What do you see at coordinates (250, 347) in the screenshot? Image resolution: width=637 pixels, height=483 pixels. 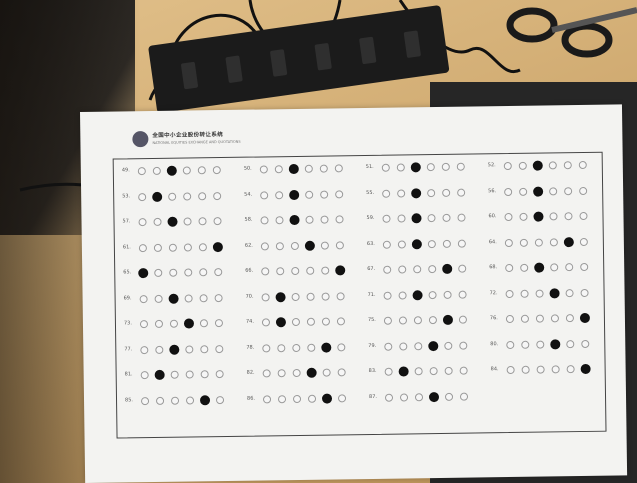 I see `question-number: 78.` at bounding box center [250, 347].